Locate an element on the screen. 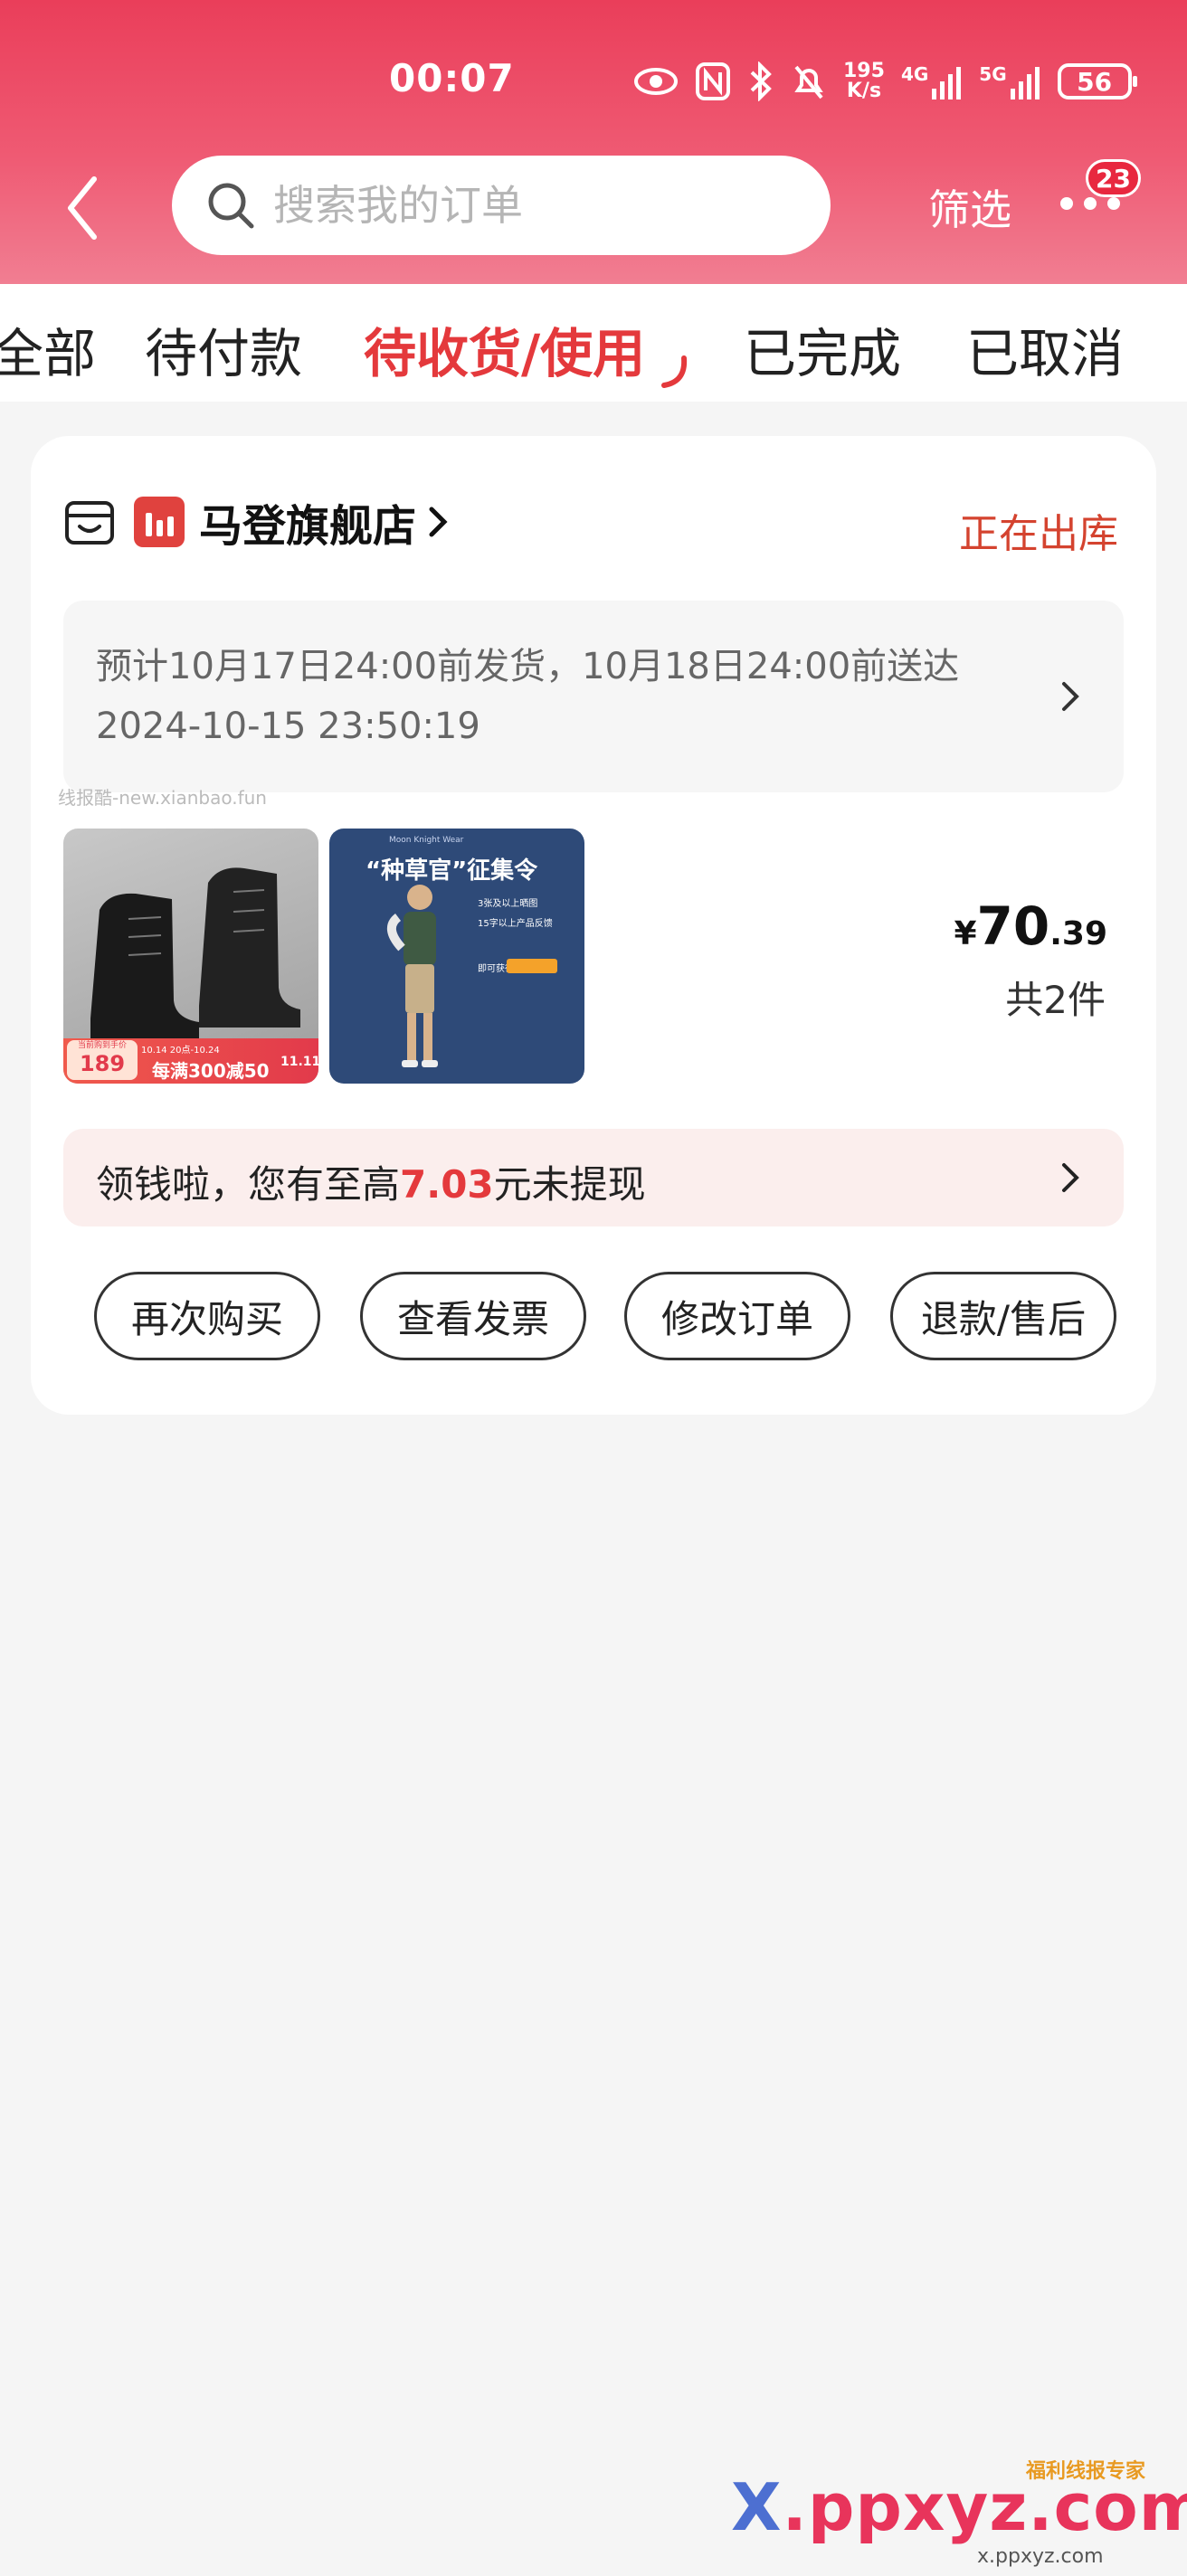 The image size is (1187, 2576). brand-logo-icon is located at coordinates (159, 522).